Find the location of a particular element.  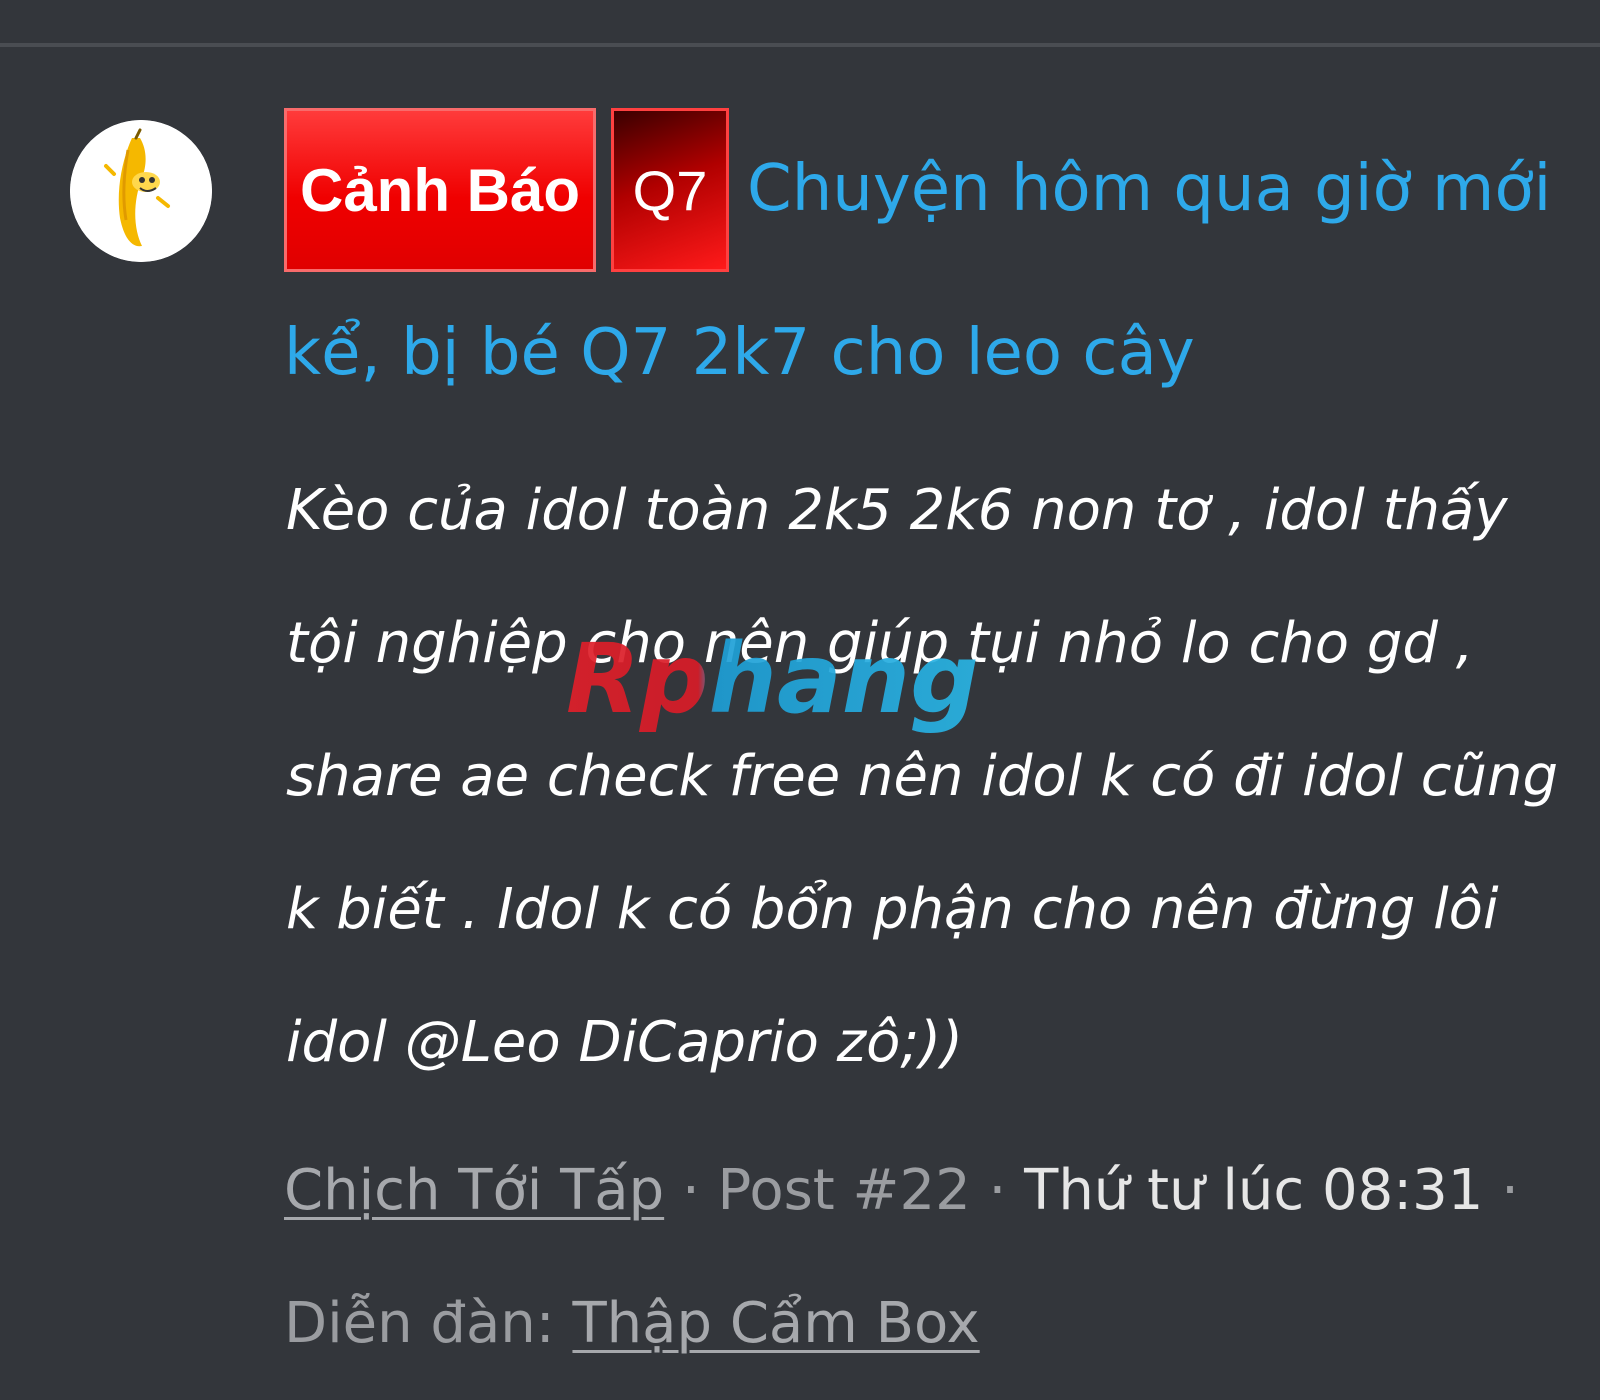

author-link: Chịch Tới Tấp is located at coordinates (474, 1190).